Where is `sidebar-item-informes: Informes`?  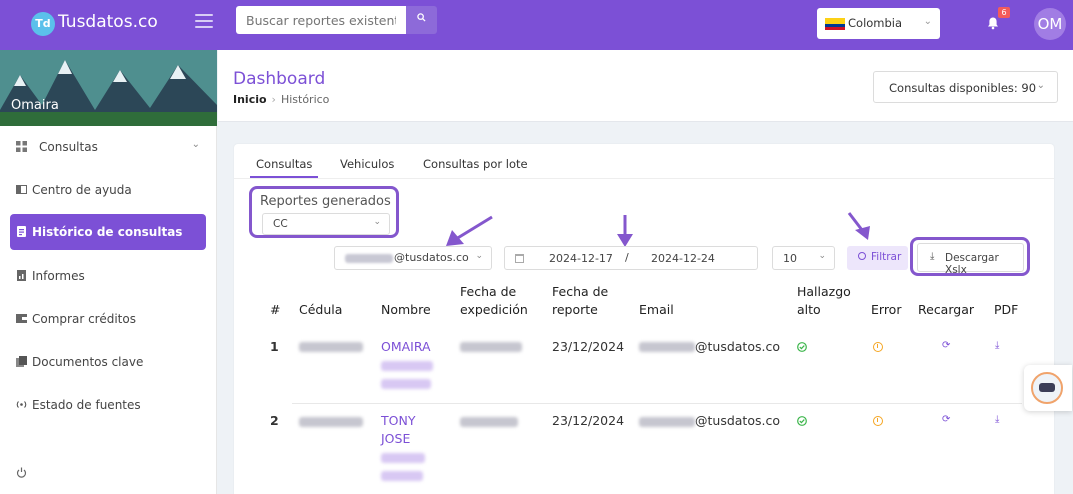
sidebar-item-informes: Informes is located at coordinates (108, 276).